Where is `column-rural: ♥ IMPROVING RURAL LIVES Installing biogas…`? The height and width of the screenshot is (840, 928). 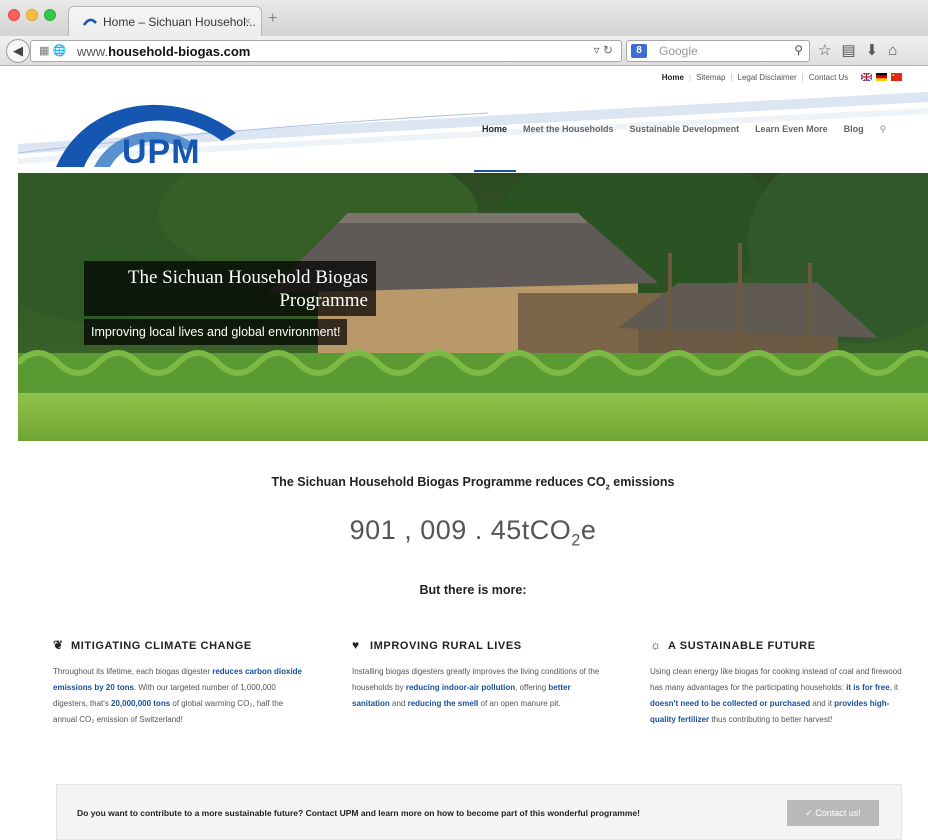 column-rural: ♥ IMPROVING RURAL LIVES Installing biogas… is located at coordinates (480, 675).